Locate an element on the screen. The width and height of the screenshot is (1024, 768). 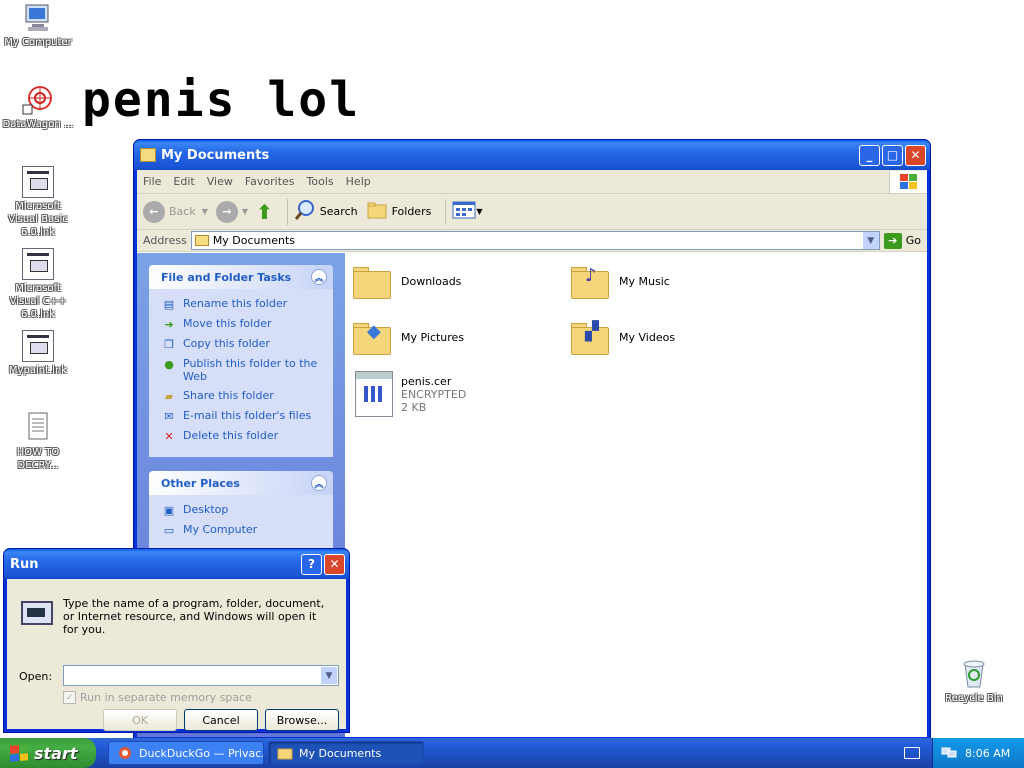
task-copy-folder: ❐ Copy this folder is located at coordinates (242, 344).